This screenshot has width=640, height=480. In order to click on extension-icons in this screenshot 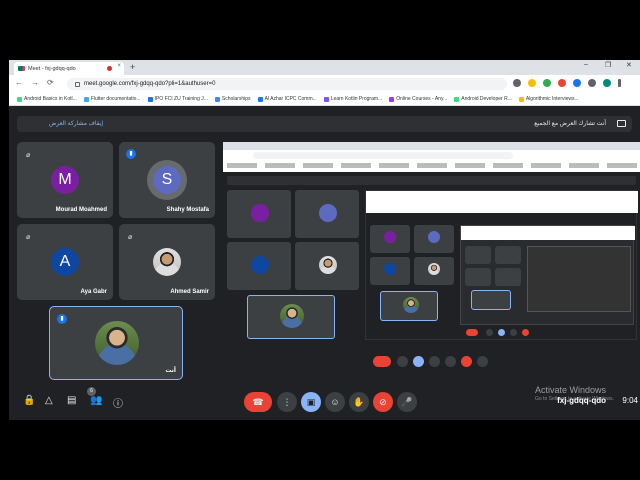, I will do `click(567, 83)`.